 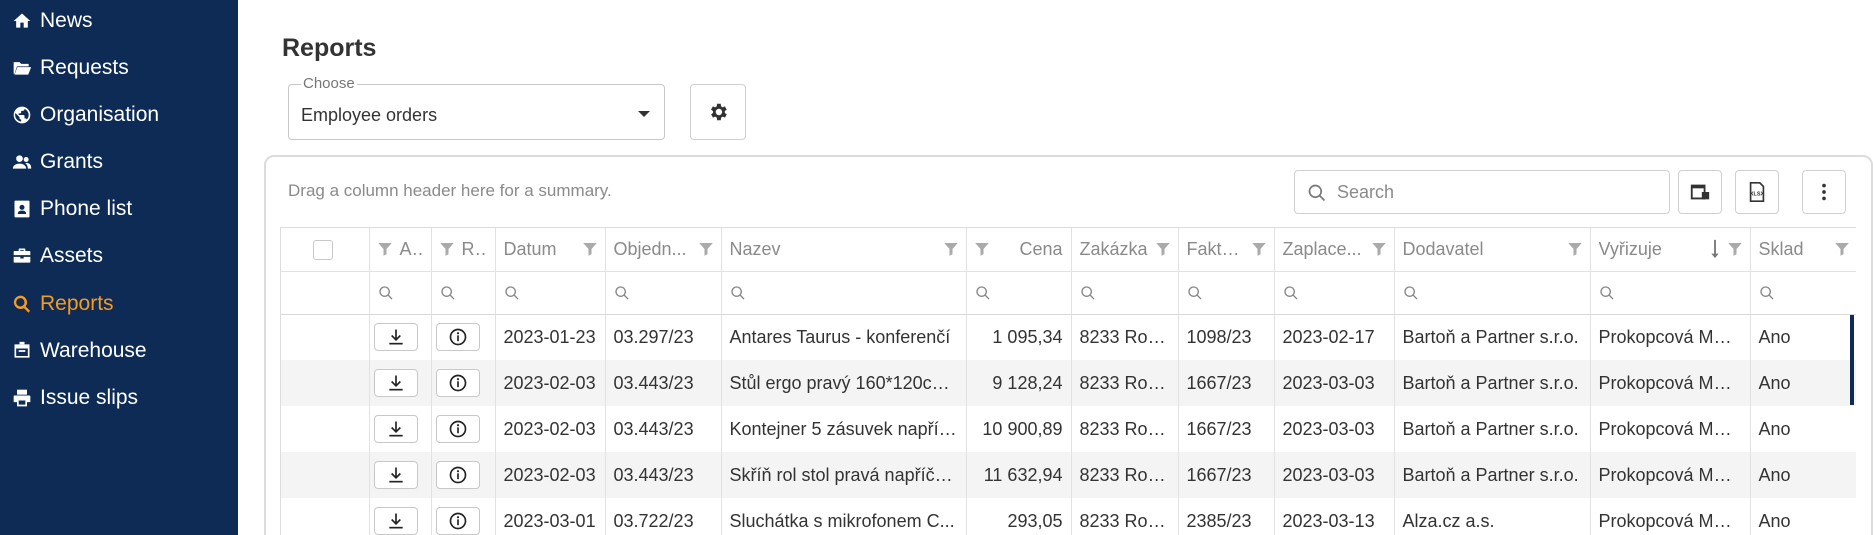 I want to click on column-chooser-button, so click(x=1700, y=192).